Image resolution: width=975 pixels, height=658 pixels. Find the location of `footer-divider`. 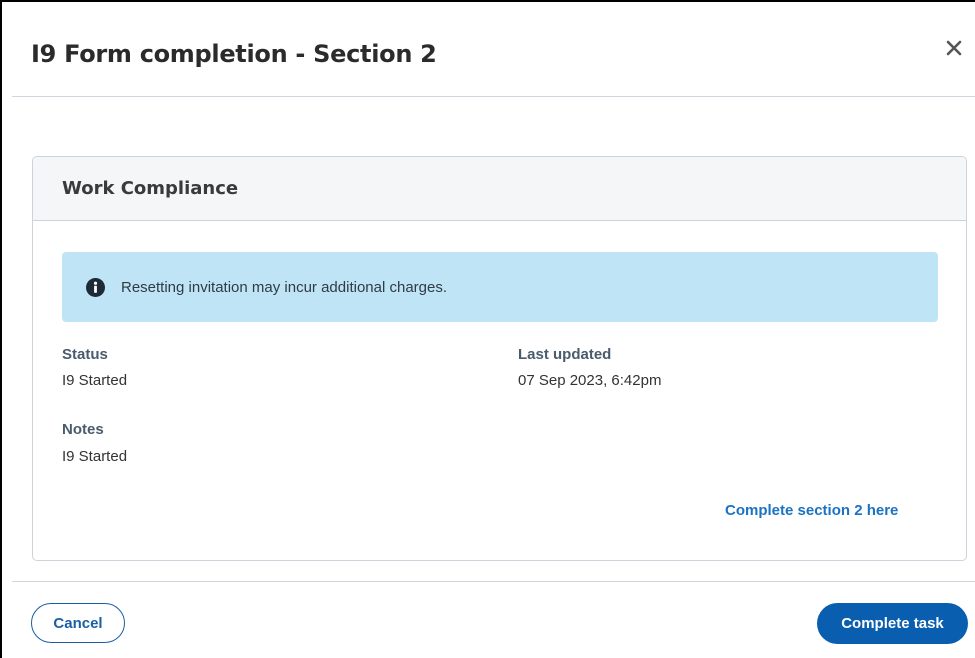

footer-divider is located at coordinates (493, 581).